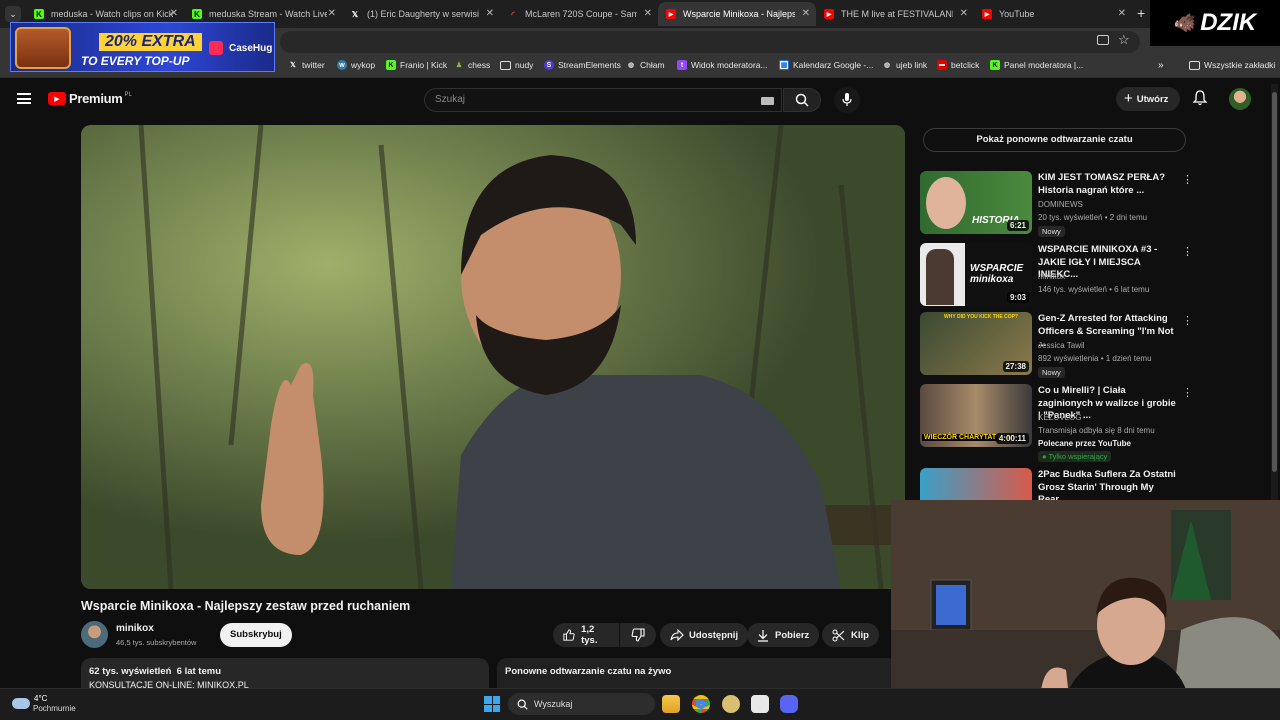 Image resolution: width=1280 pixels, height=720 pixels. Describe the element at coordinates (850, 635) in the screenshot. I see `clip-button: Klip` at that location.